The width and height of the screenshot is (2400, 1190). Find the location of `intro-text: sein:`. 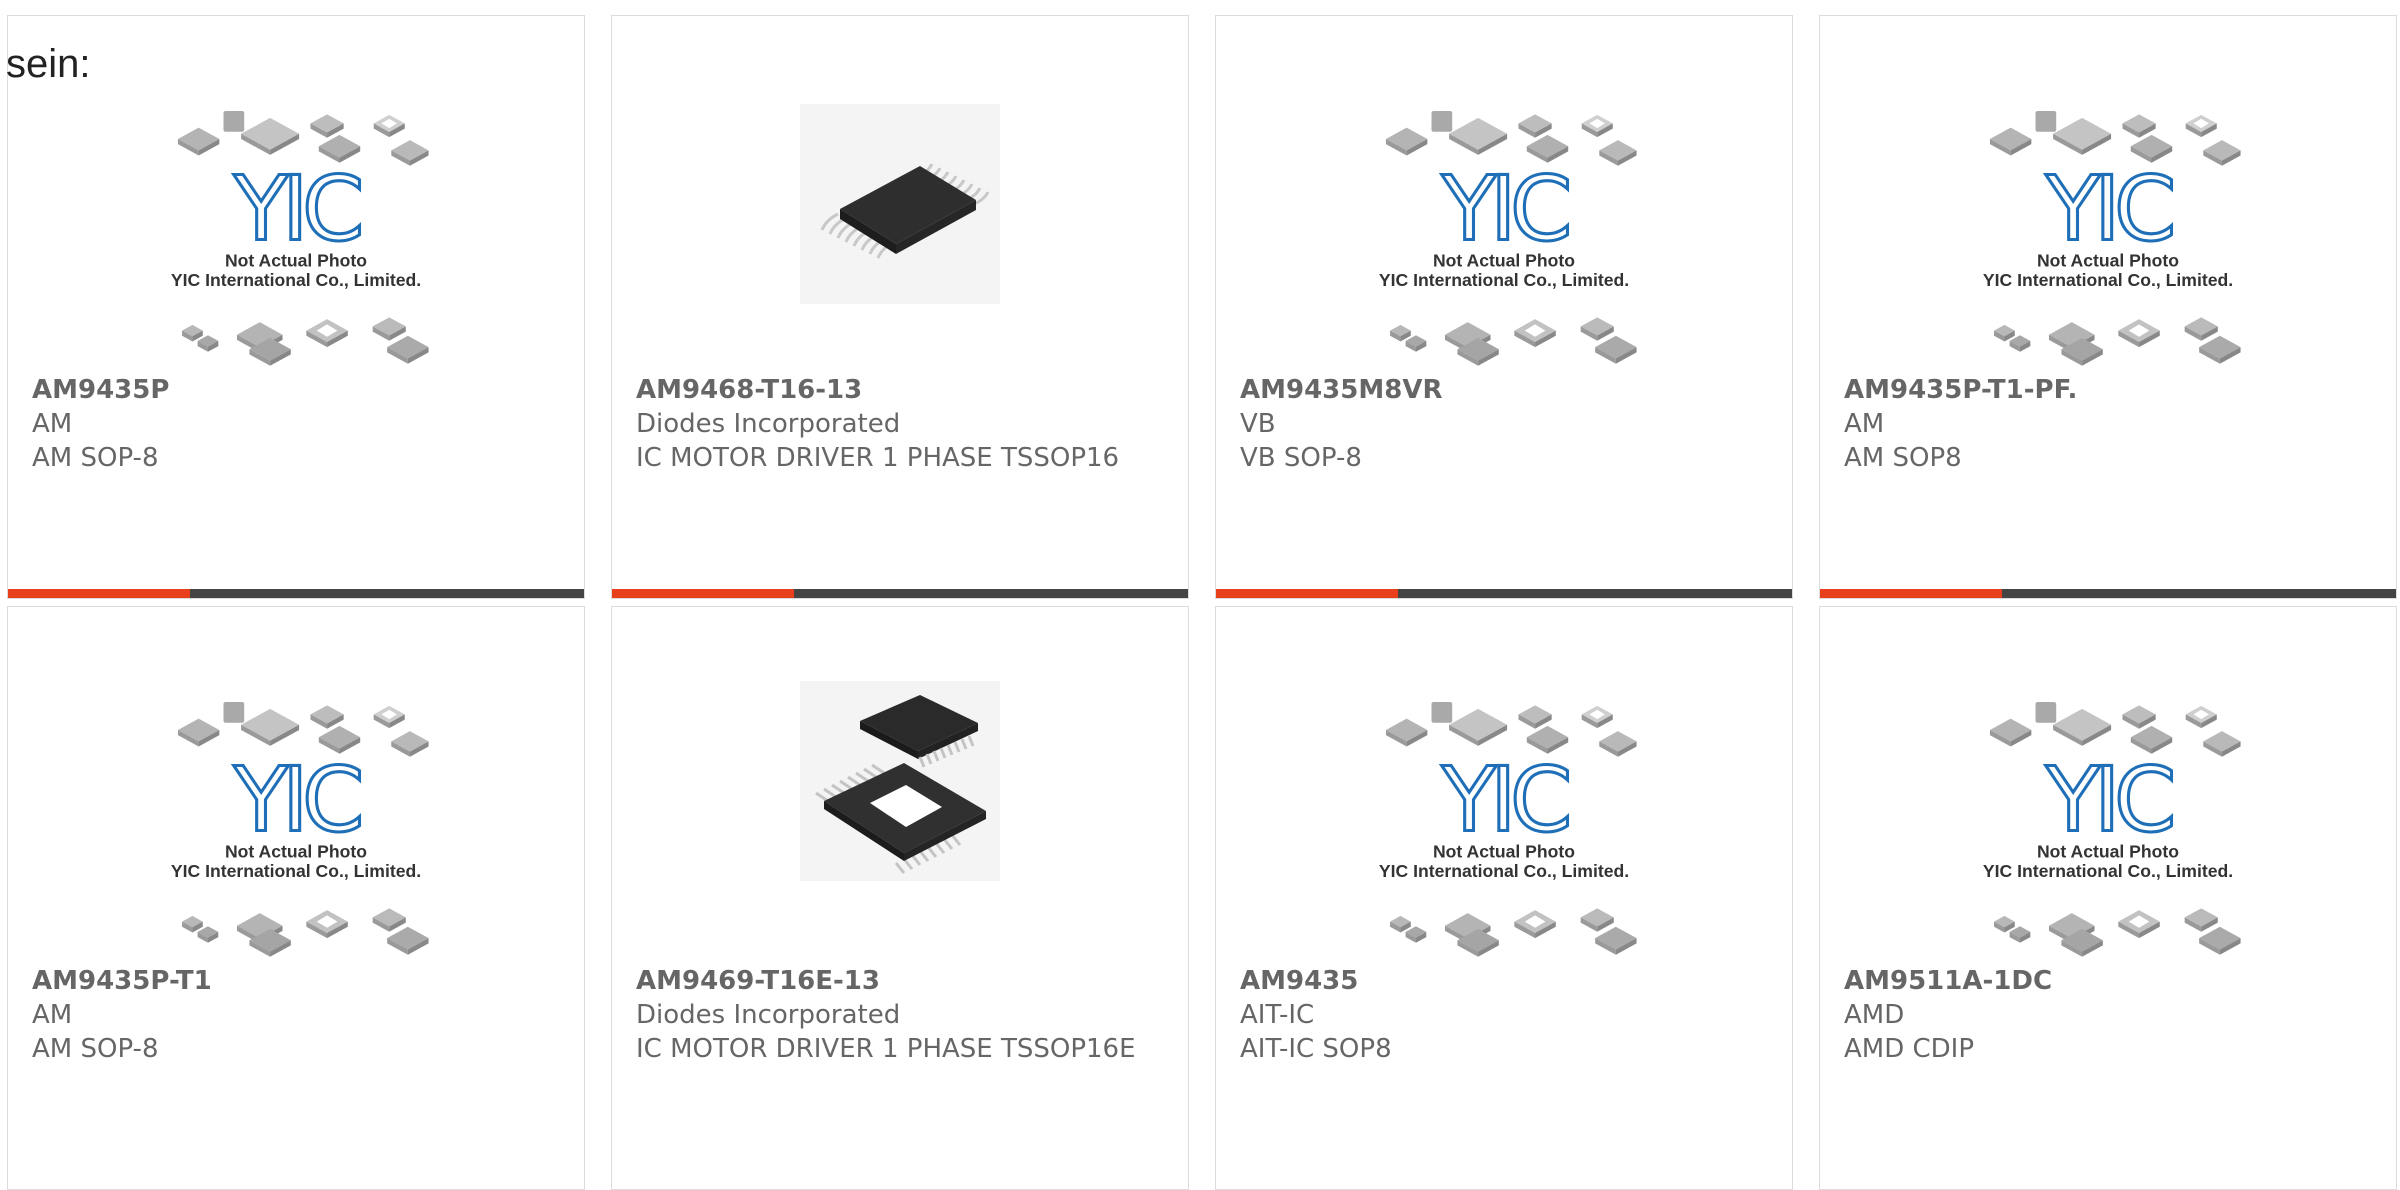

intro-text: sein: is located at coordinates (48, 64).